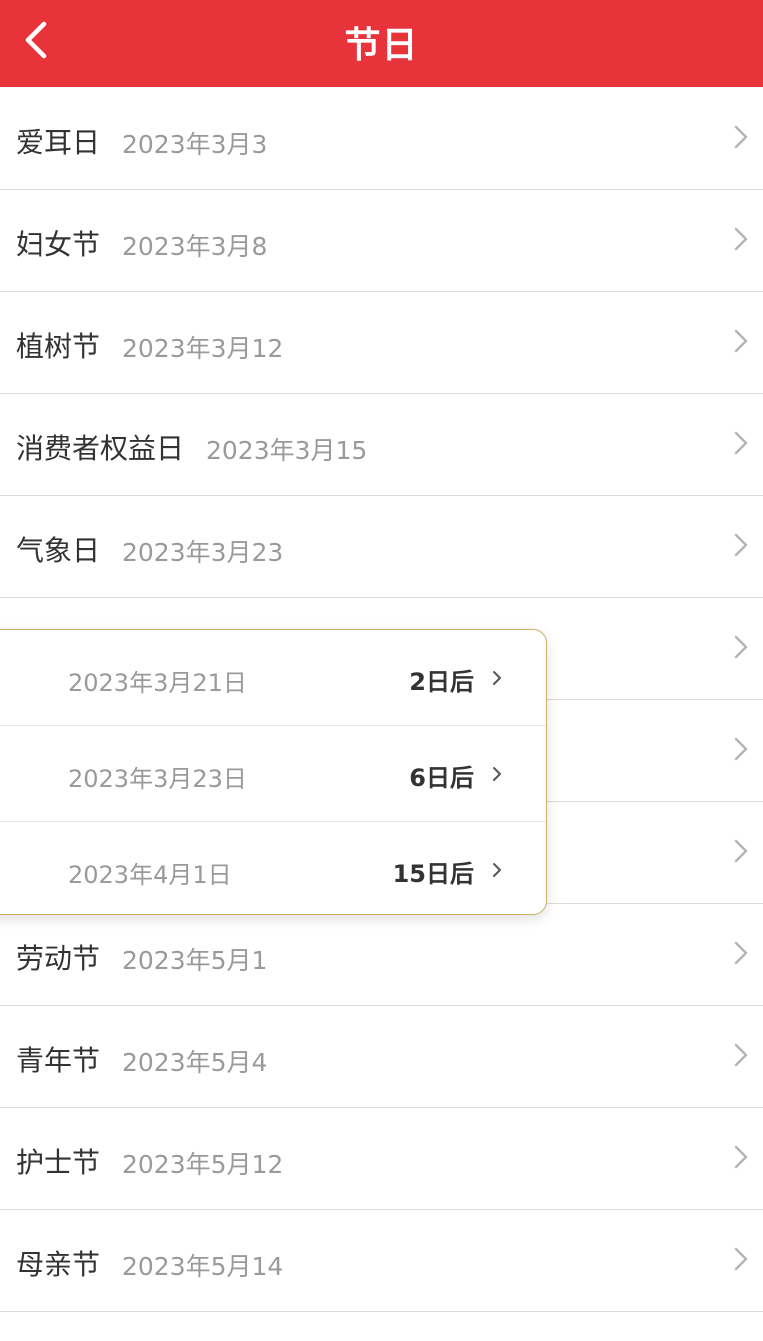 Image resolution: width=763 pixels, height=1341 pixels. I want to click on festival-row: 护士节 2023年5月12, so click(381, 1159).